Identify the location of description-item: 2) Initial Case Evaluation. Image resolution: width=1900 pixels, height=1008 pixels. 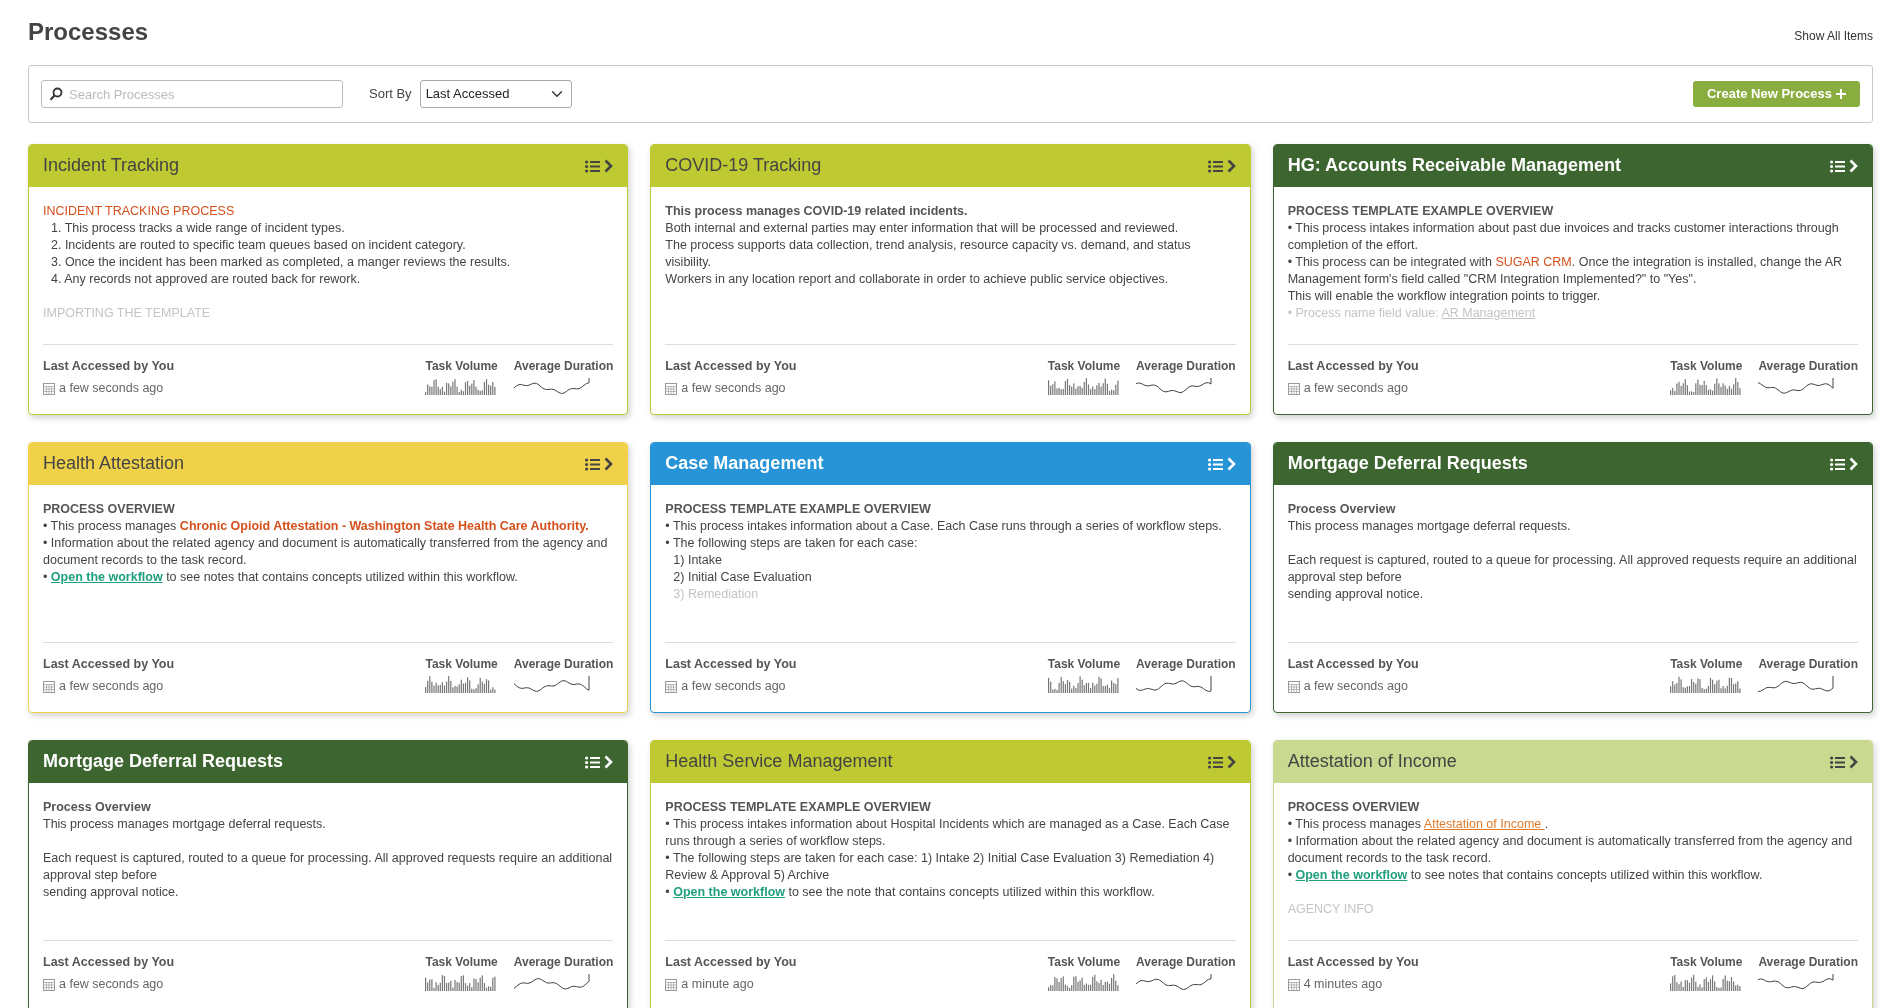
(742, 577).